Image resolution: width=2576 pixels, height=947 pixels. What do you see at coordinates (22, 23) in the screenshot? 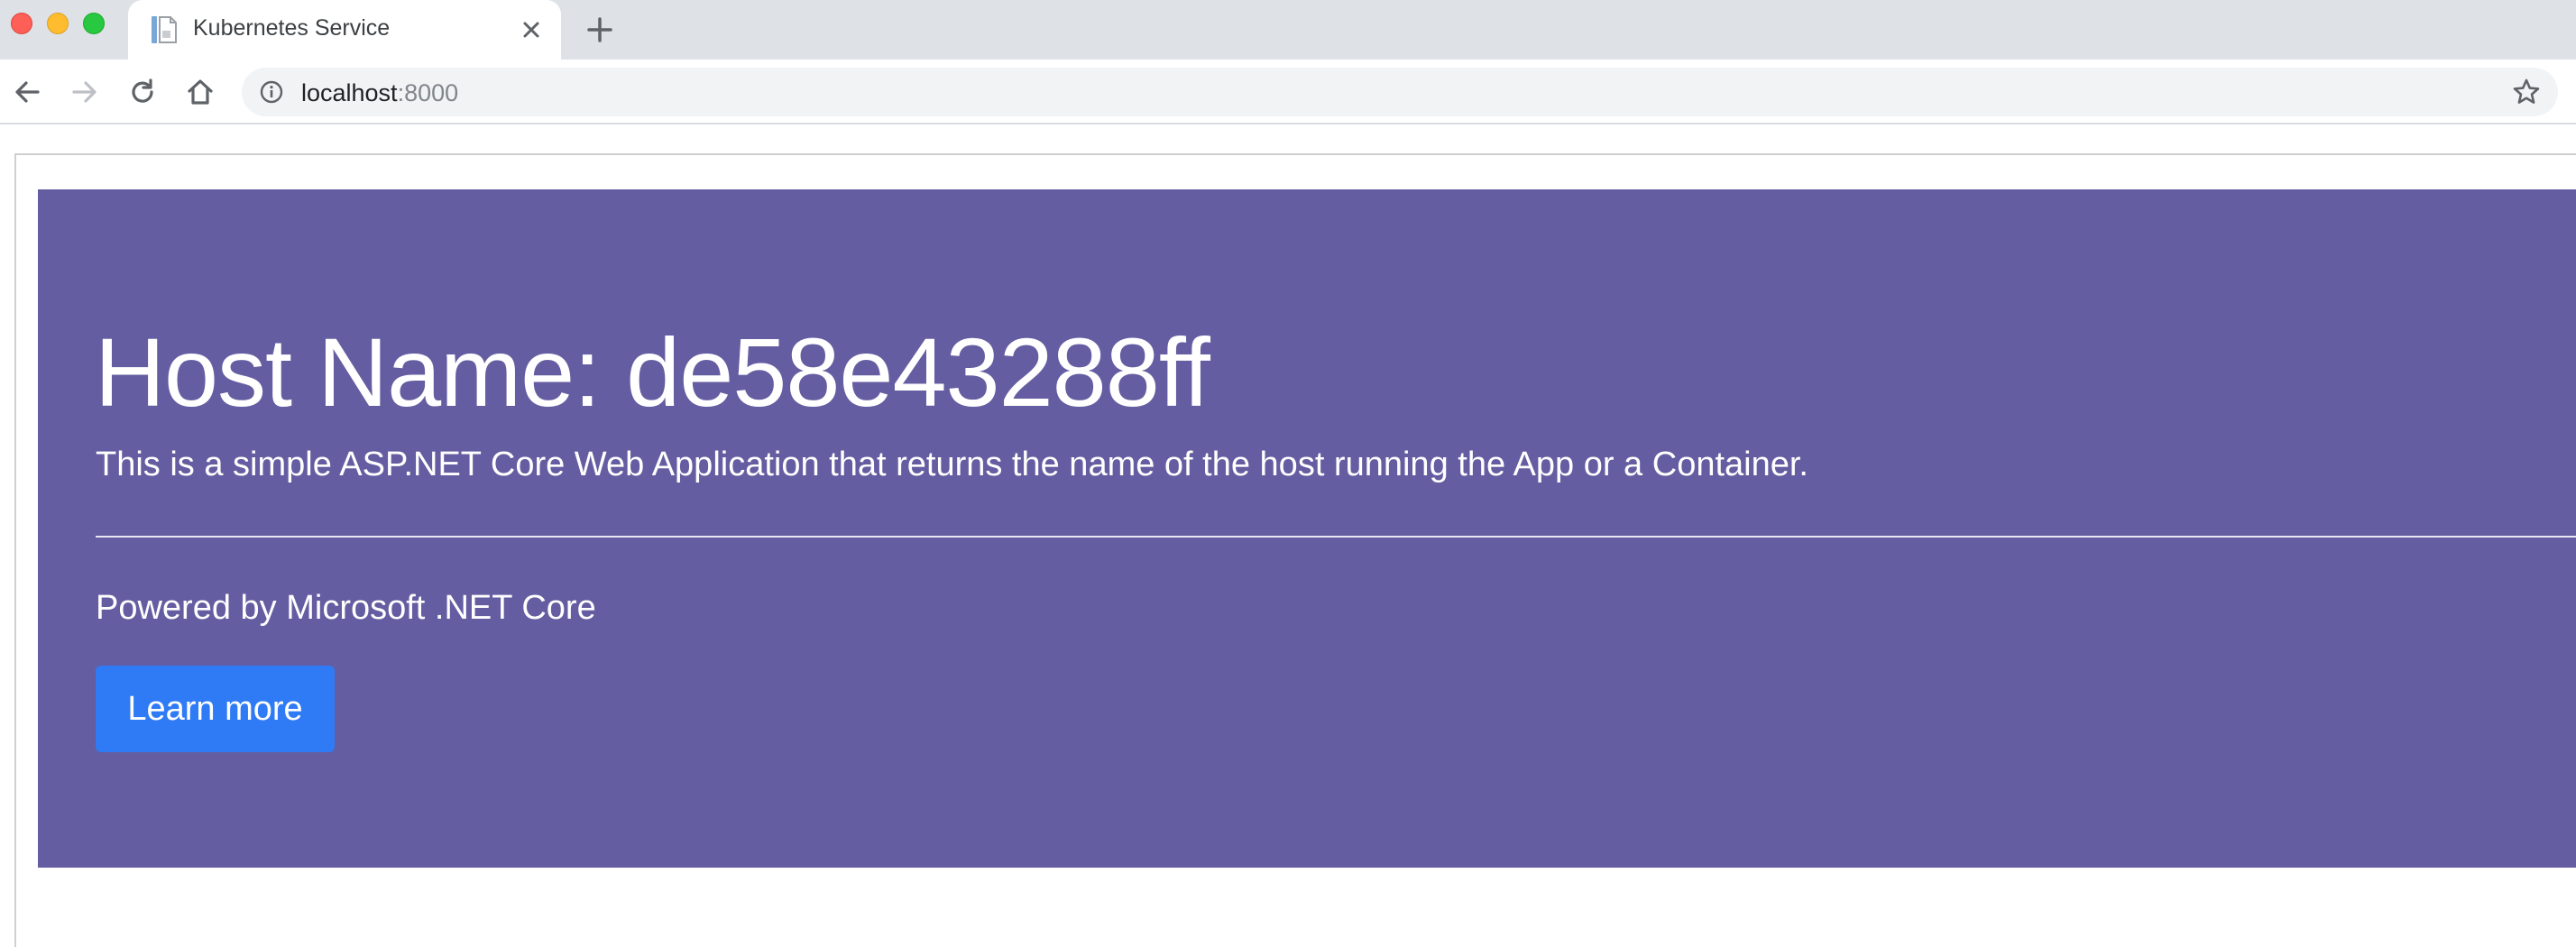
I see `window-close-button` at bounding box center [22, 23].